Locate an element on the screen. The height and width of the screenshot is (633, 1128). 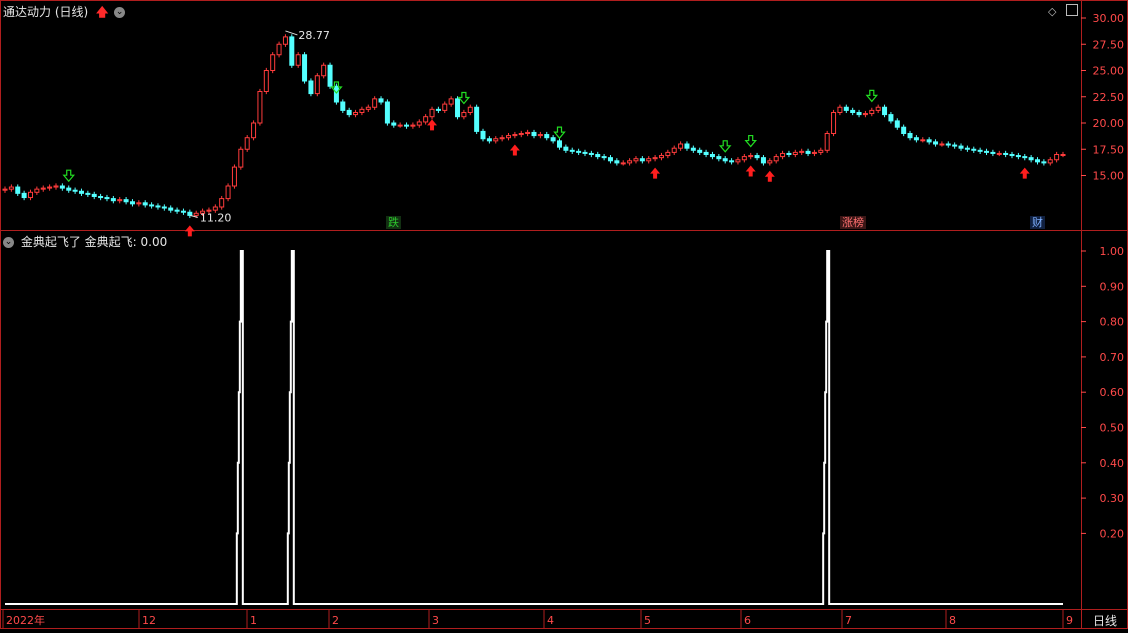
event-tag-zhangbang: 涨榜 is located at coordinates (853, 222).